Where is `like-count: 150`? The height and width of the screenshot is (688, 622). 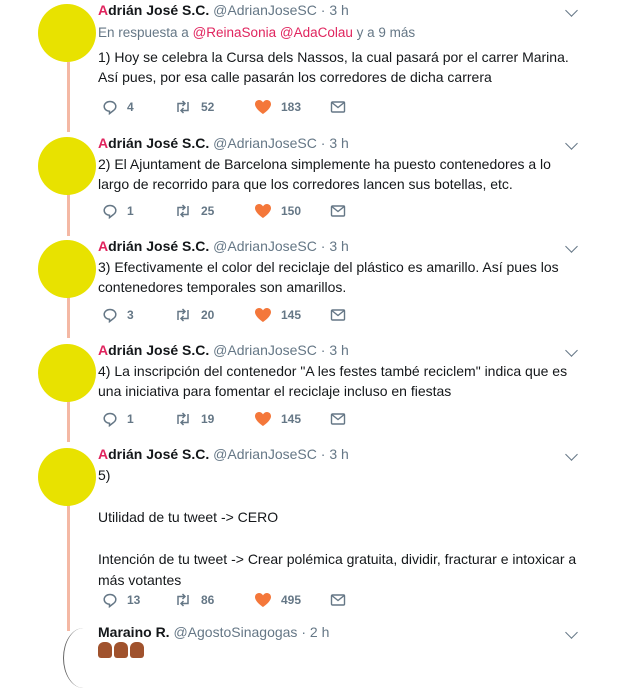
like-count: 150 is located at coordinates (291, 211).